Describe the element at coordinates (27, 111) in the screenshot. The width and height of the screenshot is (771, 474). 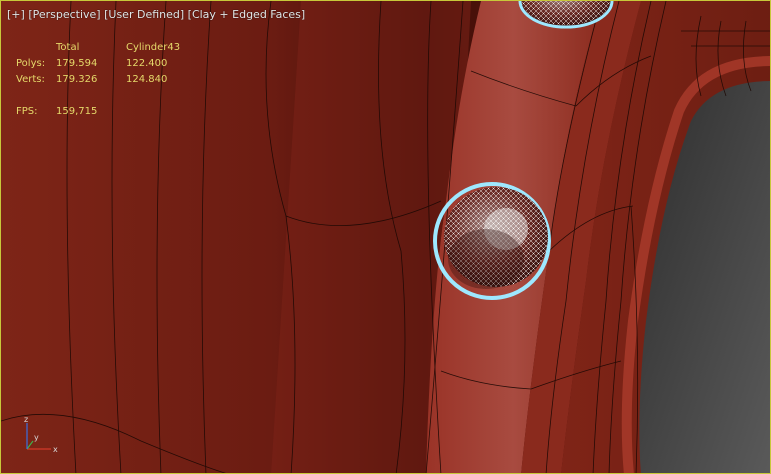
I see `stats-fps-label: FPS:` at that location.